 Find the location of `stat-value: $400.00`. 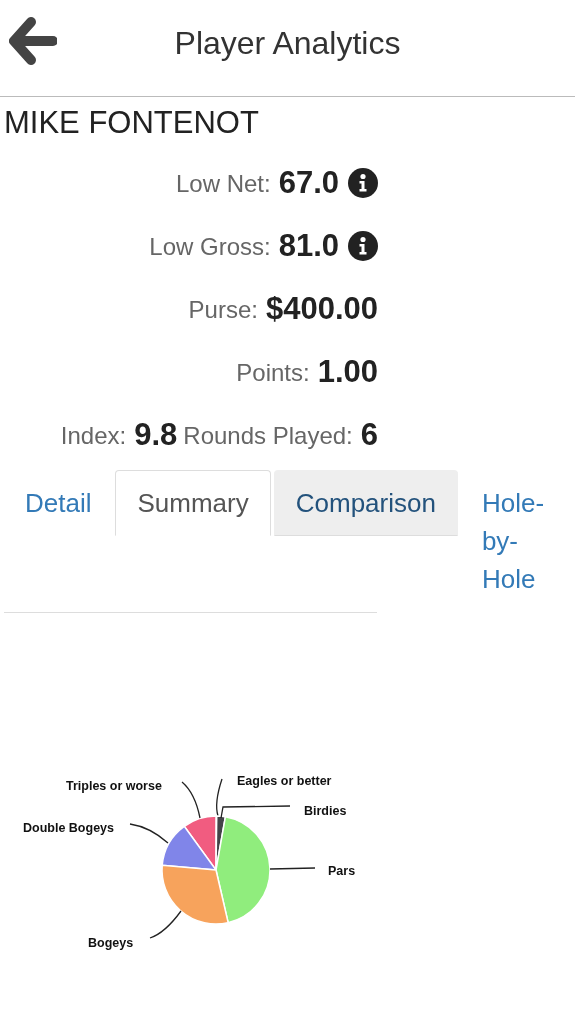

stat-value: $400.00 is located at coordinates (321, 309).